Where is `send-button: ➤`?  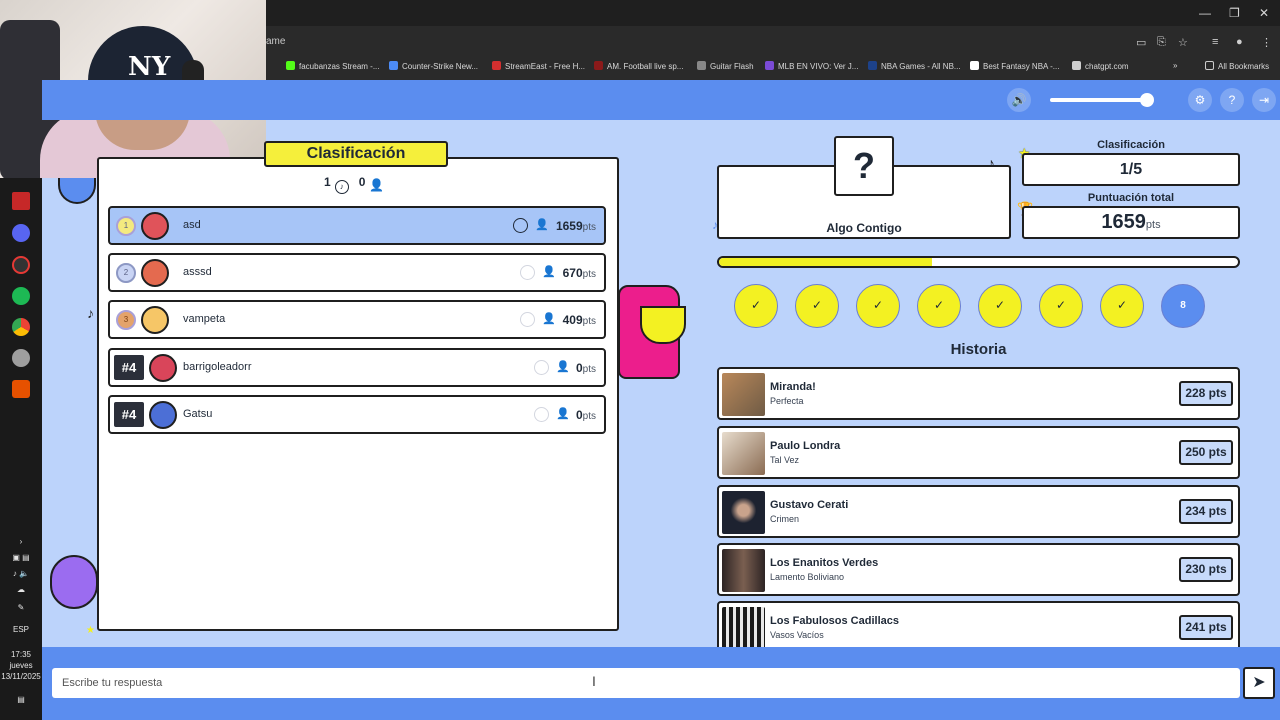 send-button: ➤ is located at coordinates (1259, 683).